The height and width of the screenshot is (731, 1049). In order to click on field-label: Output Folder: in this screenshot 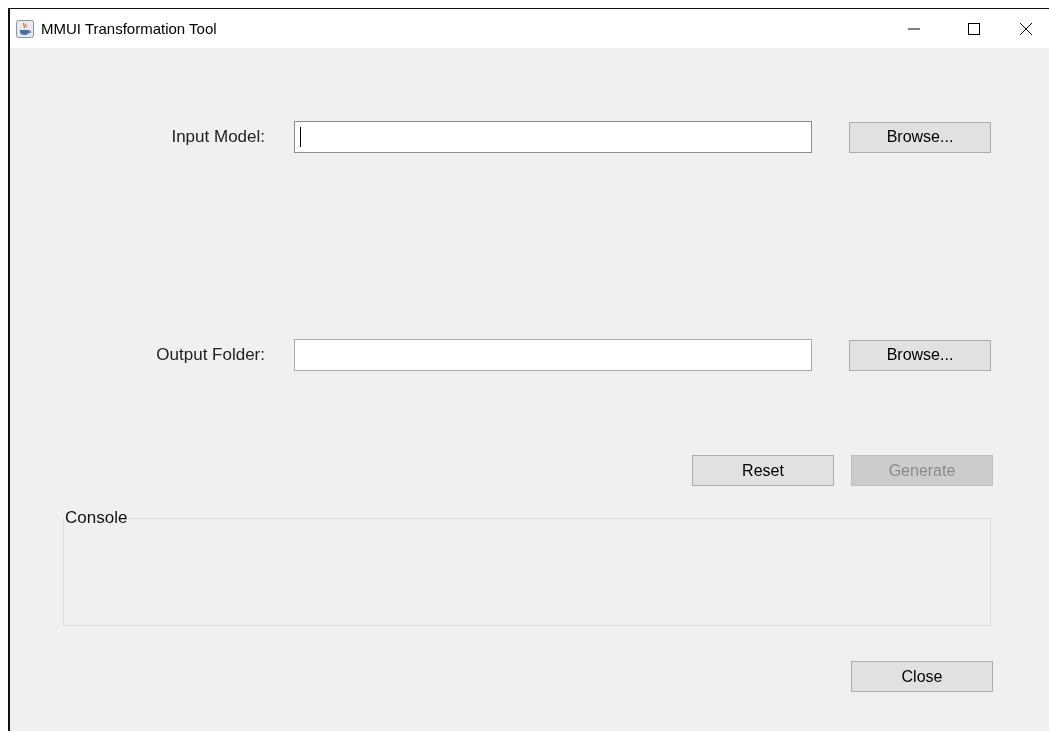, I will do `click(210, 355)`.